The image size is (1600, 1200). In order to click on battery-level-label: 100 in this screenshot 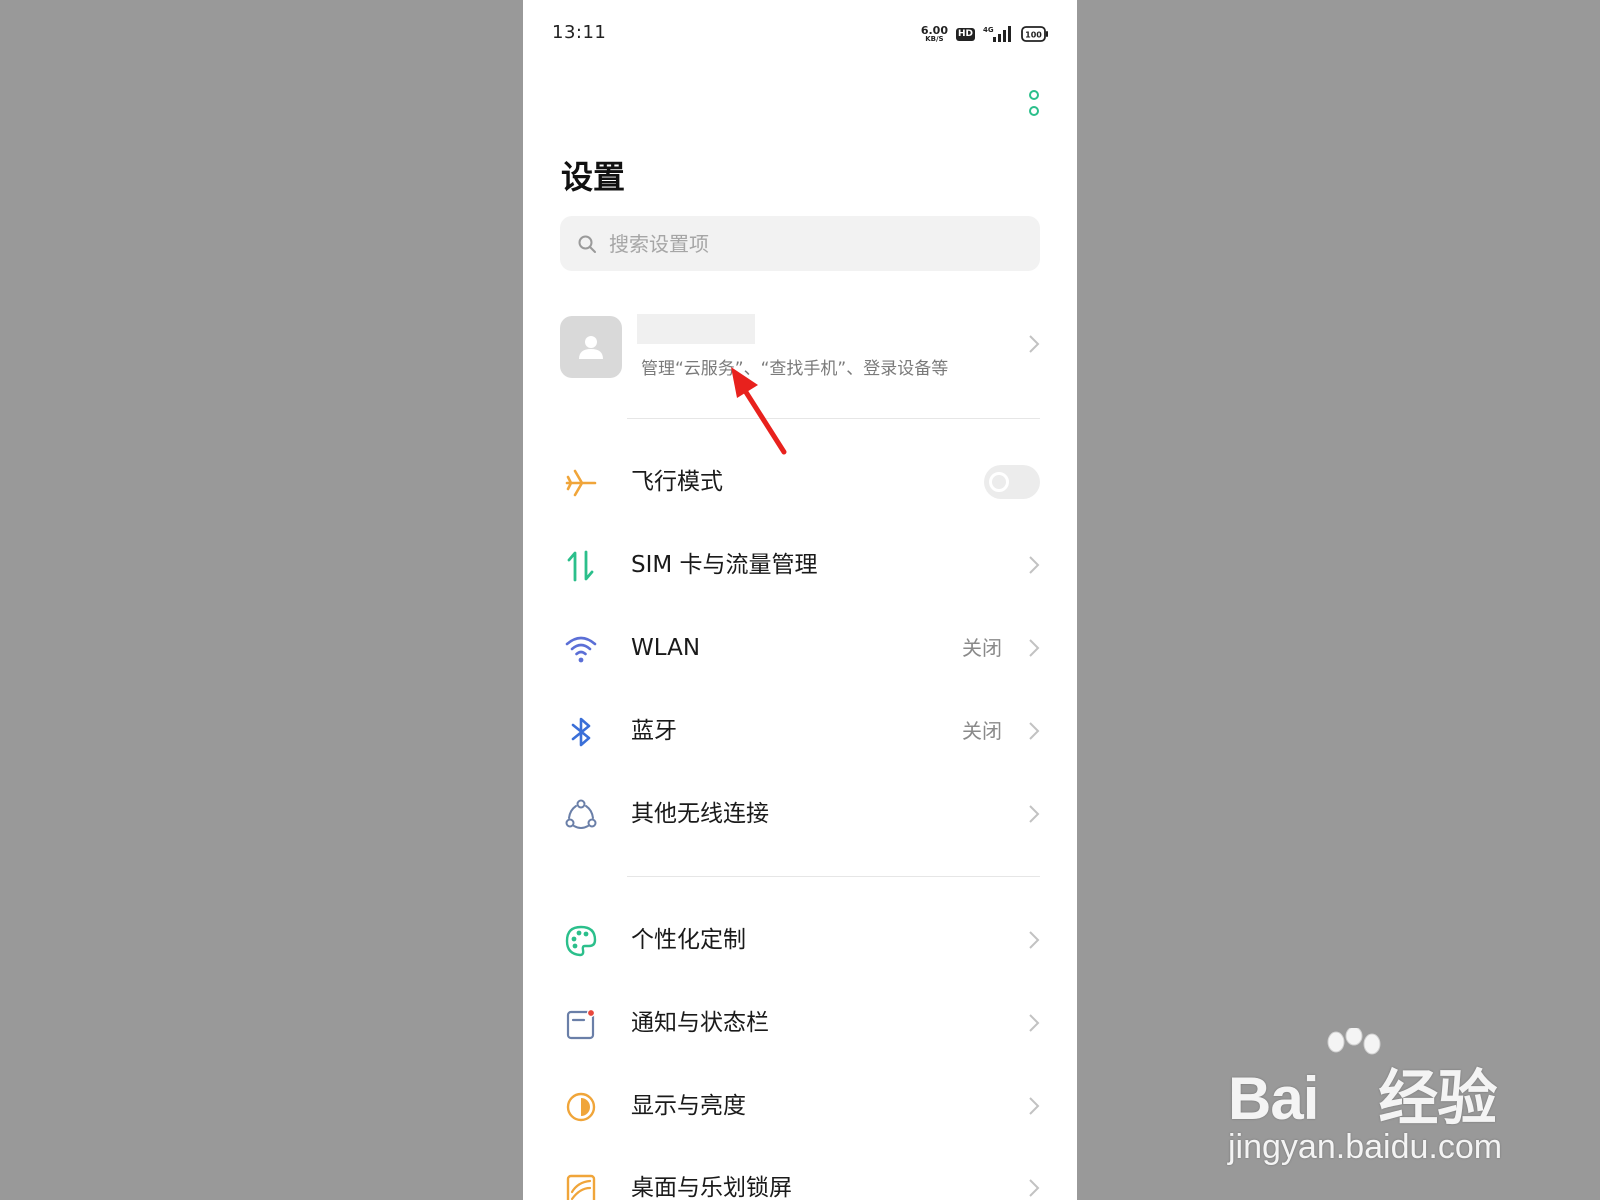, I will do `click(1033, 35)`.